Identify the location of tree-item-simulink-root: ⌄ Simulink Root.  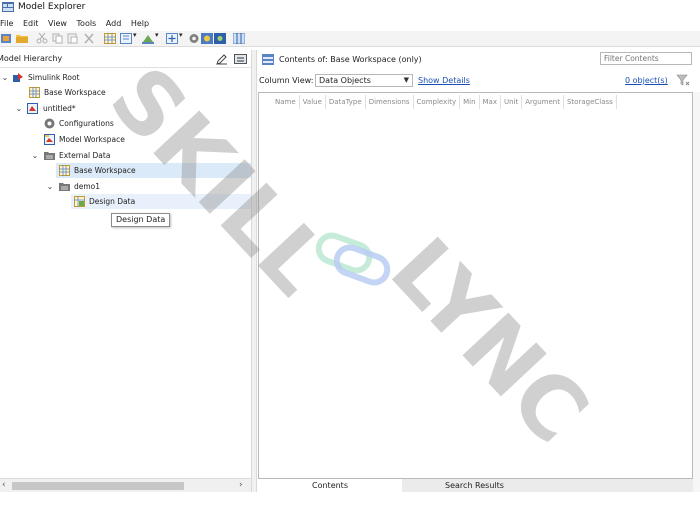
(125, 77).